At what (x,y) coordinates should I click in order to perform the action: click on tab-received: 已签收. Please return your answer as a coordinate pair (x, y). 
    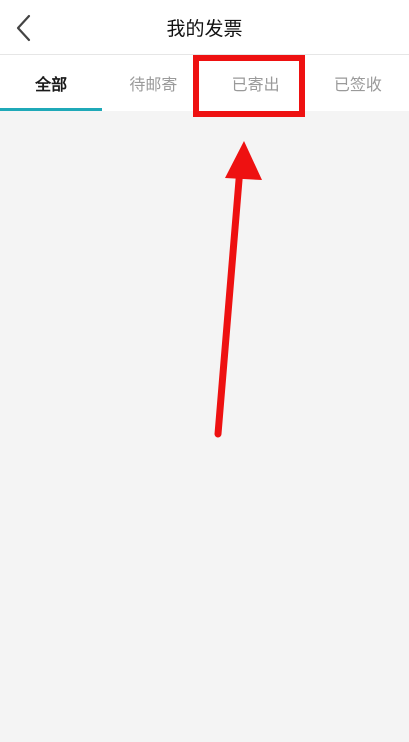
    Looking at the image, I should click on (358, 83).